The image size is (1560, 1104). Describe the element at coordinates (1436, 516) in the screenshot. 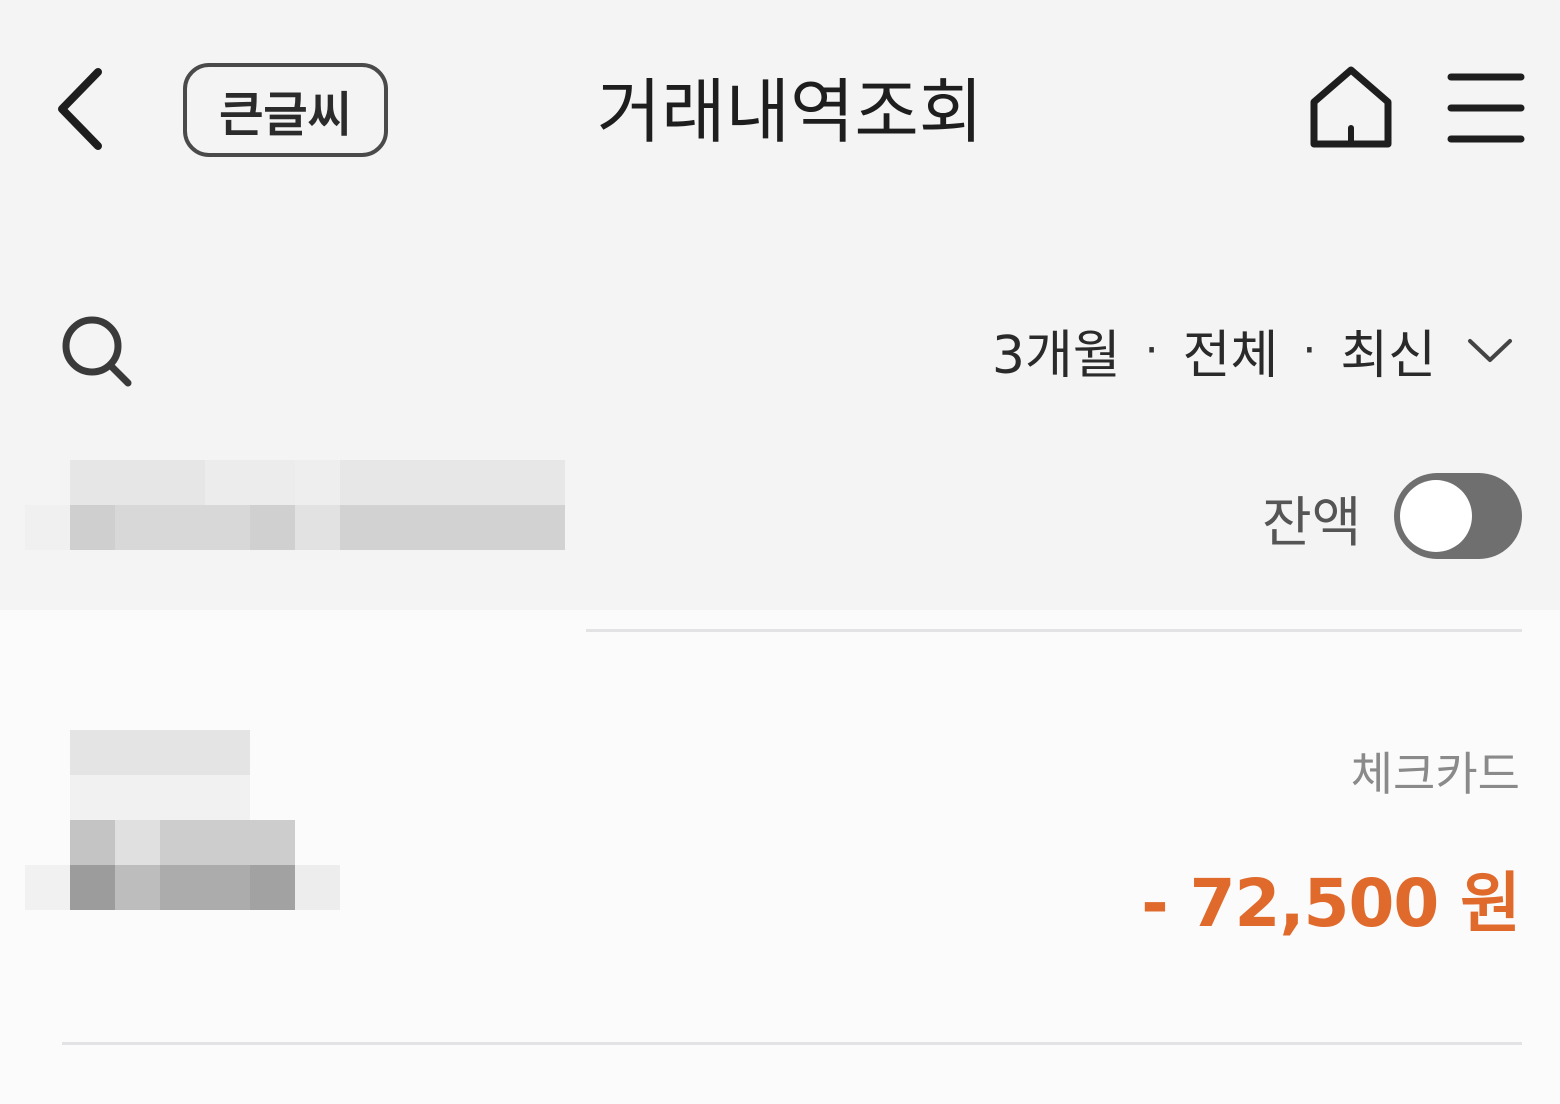

I see `toggle-knob` at that location.